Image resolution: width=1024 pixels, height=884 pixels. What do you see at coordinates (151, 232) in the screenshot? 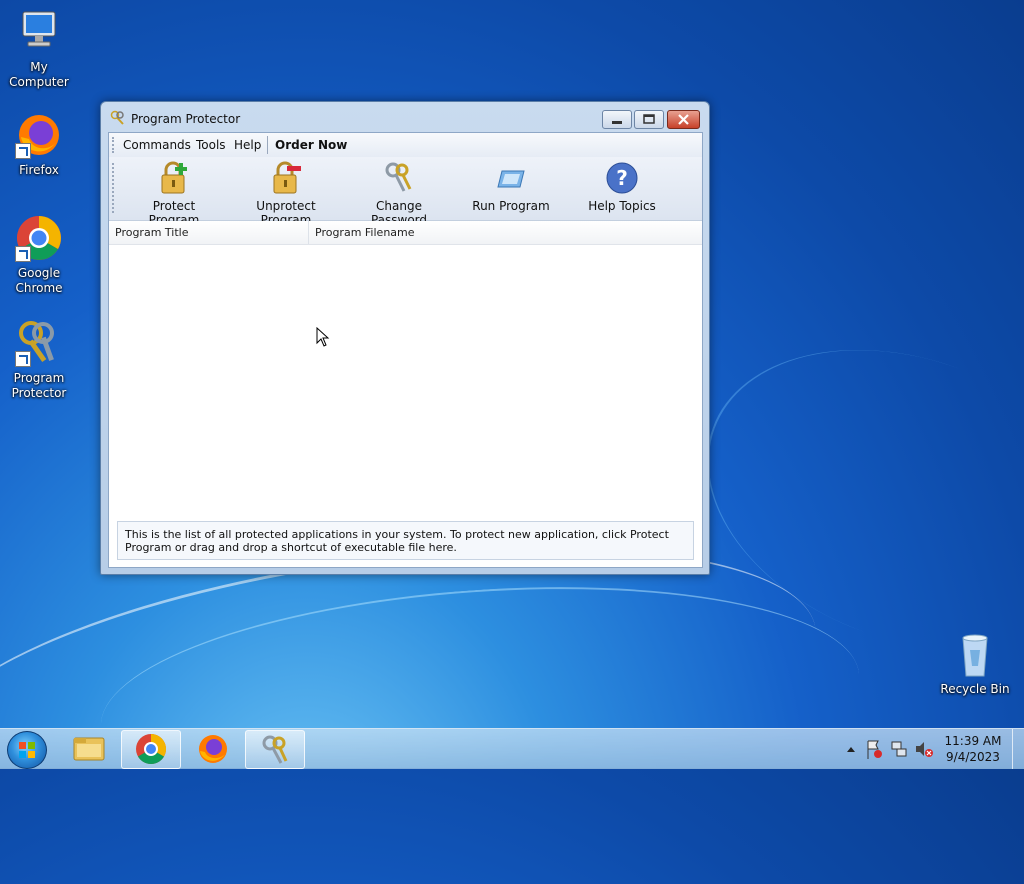
I see `column-header-program-title: Program Title` at bounding box center [151, 232].